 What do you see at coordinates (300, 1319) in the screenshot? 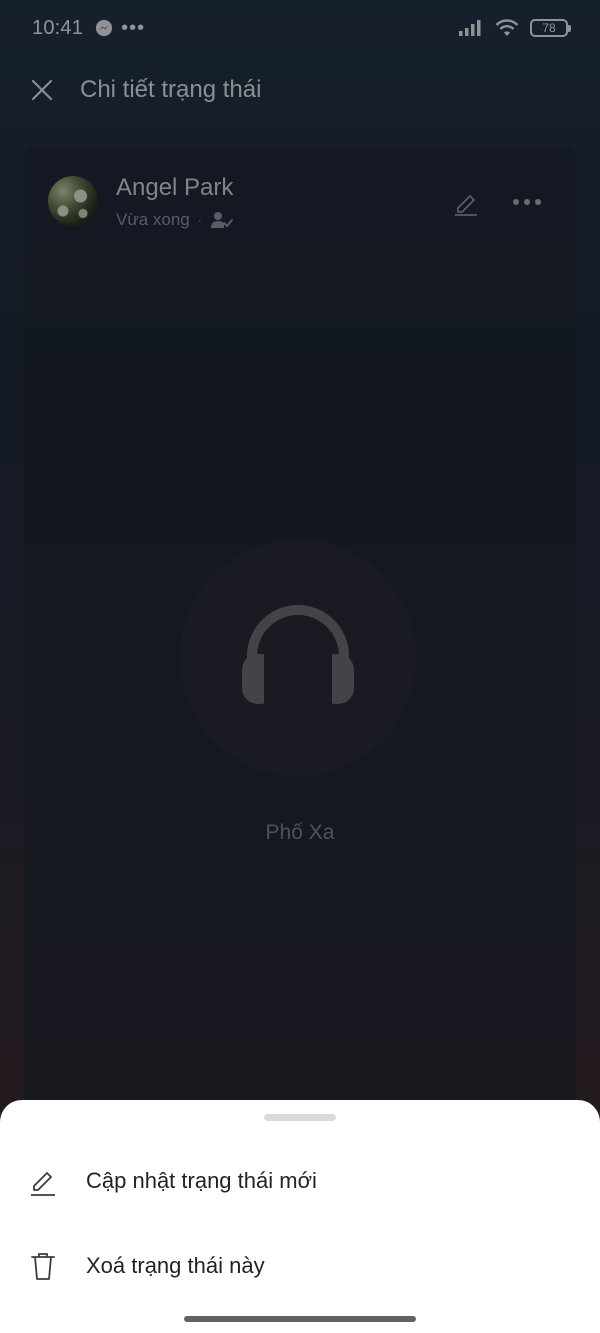
I see `home-indicator` at bounding box center [300, 1319].